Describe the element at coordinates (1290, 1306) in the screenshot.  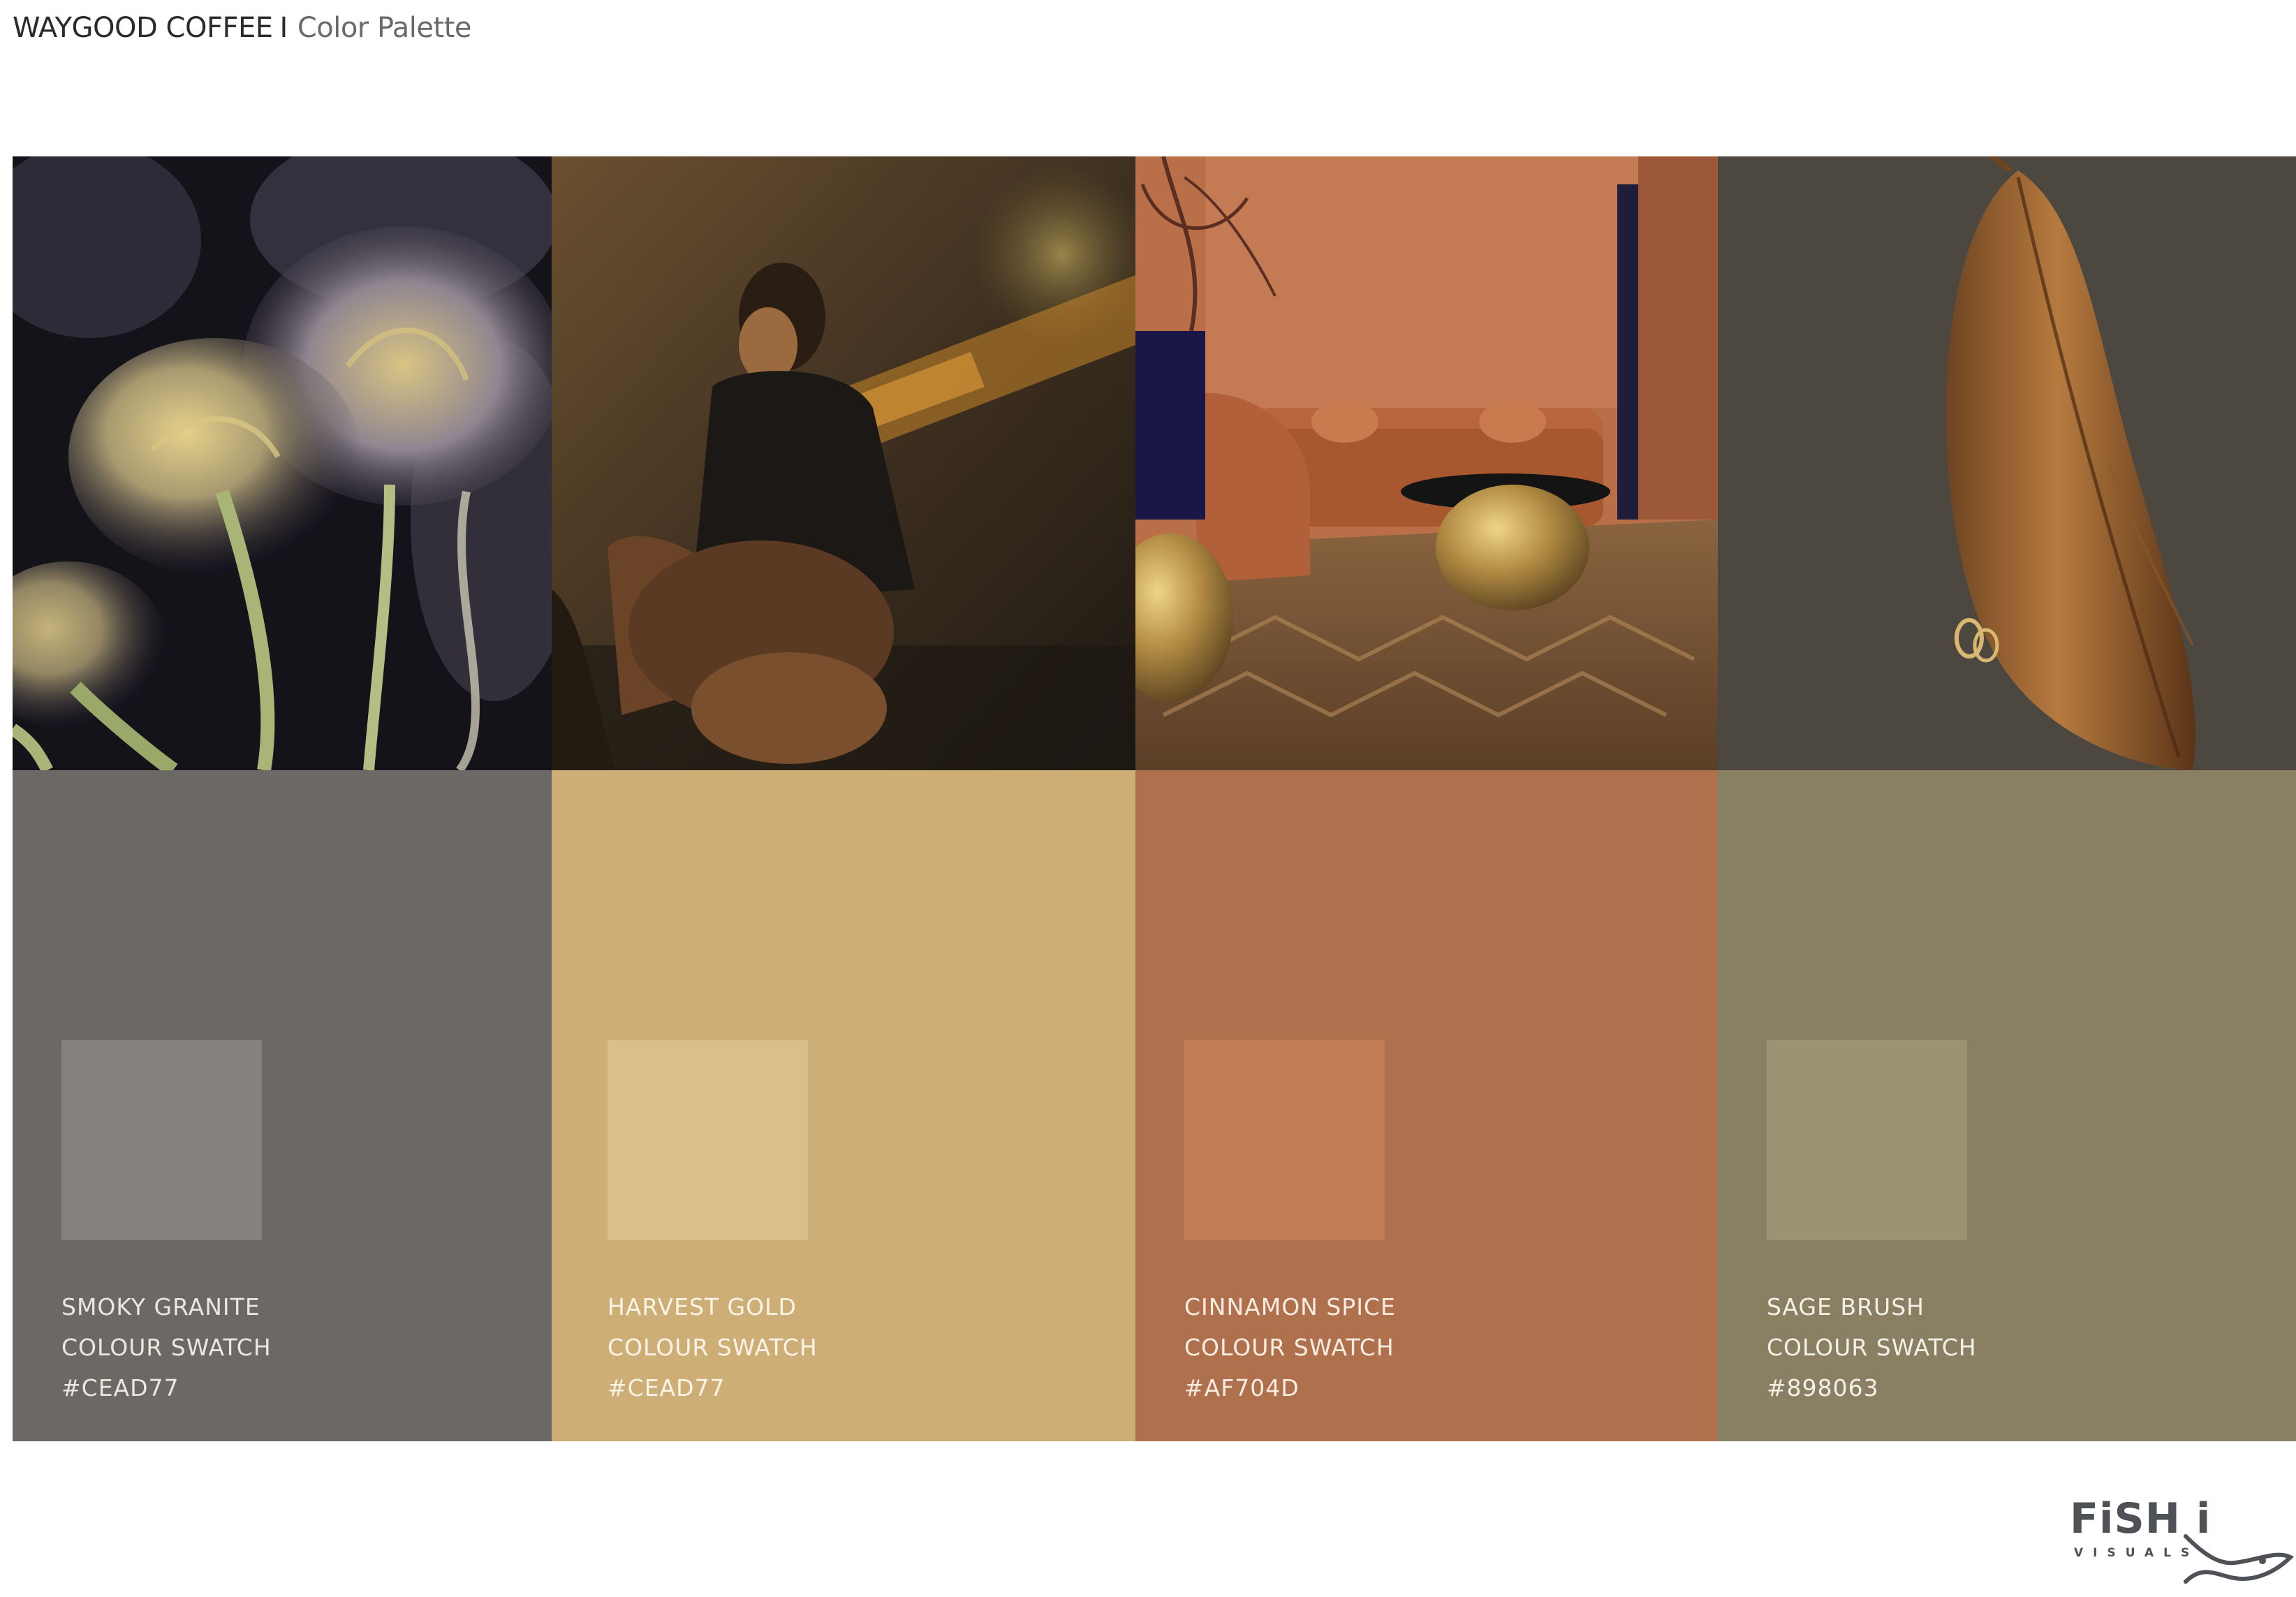
I see `swatch-name: CINNAMON SPICE` at that location.